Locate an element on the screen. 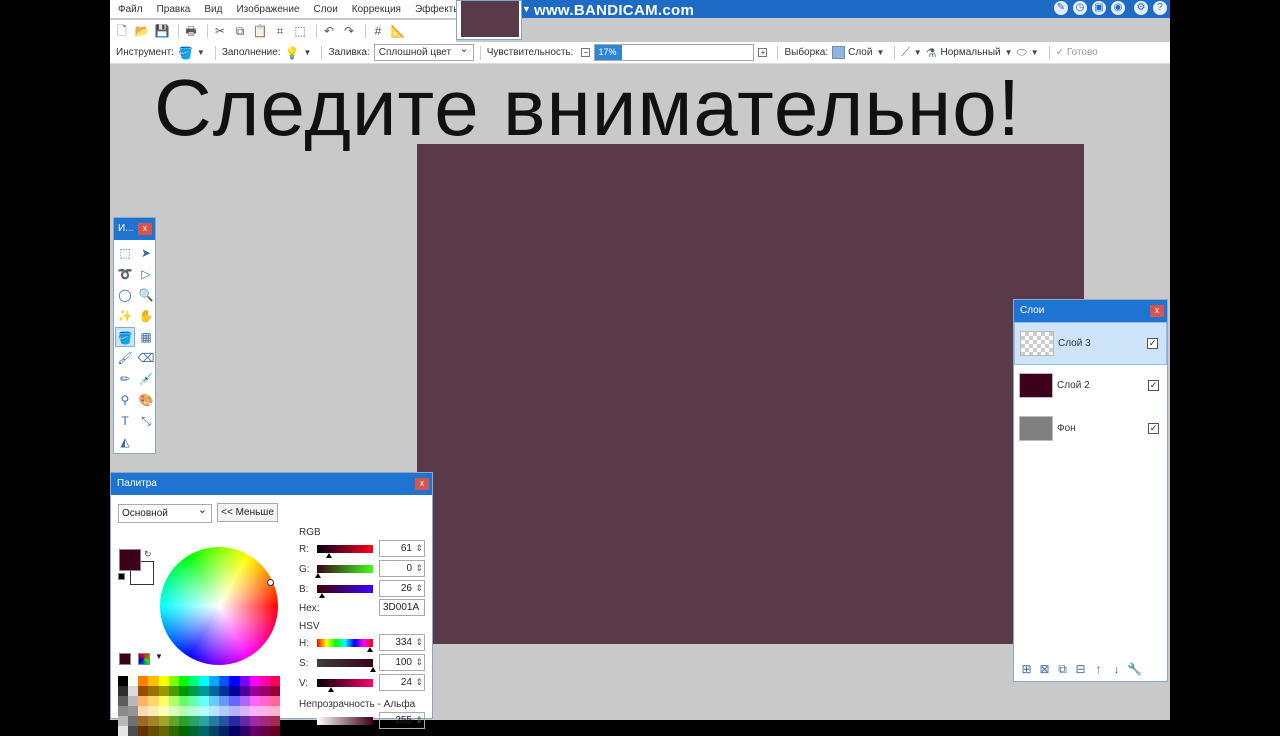 The height and width of the screenshot is (736, 1280). line-curve-icon: ⤡ is located at coordinates (146, 421).